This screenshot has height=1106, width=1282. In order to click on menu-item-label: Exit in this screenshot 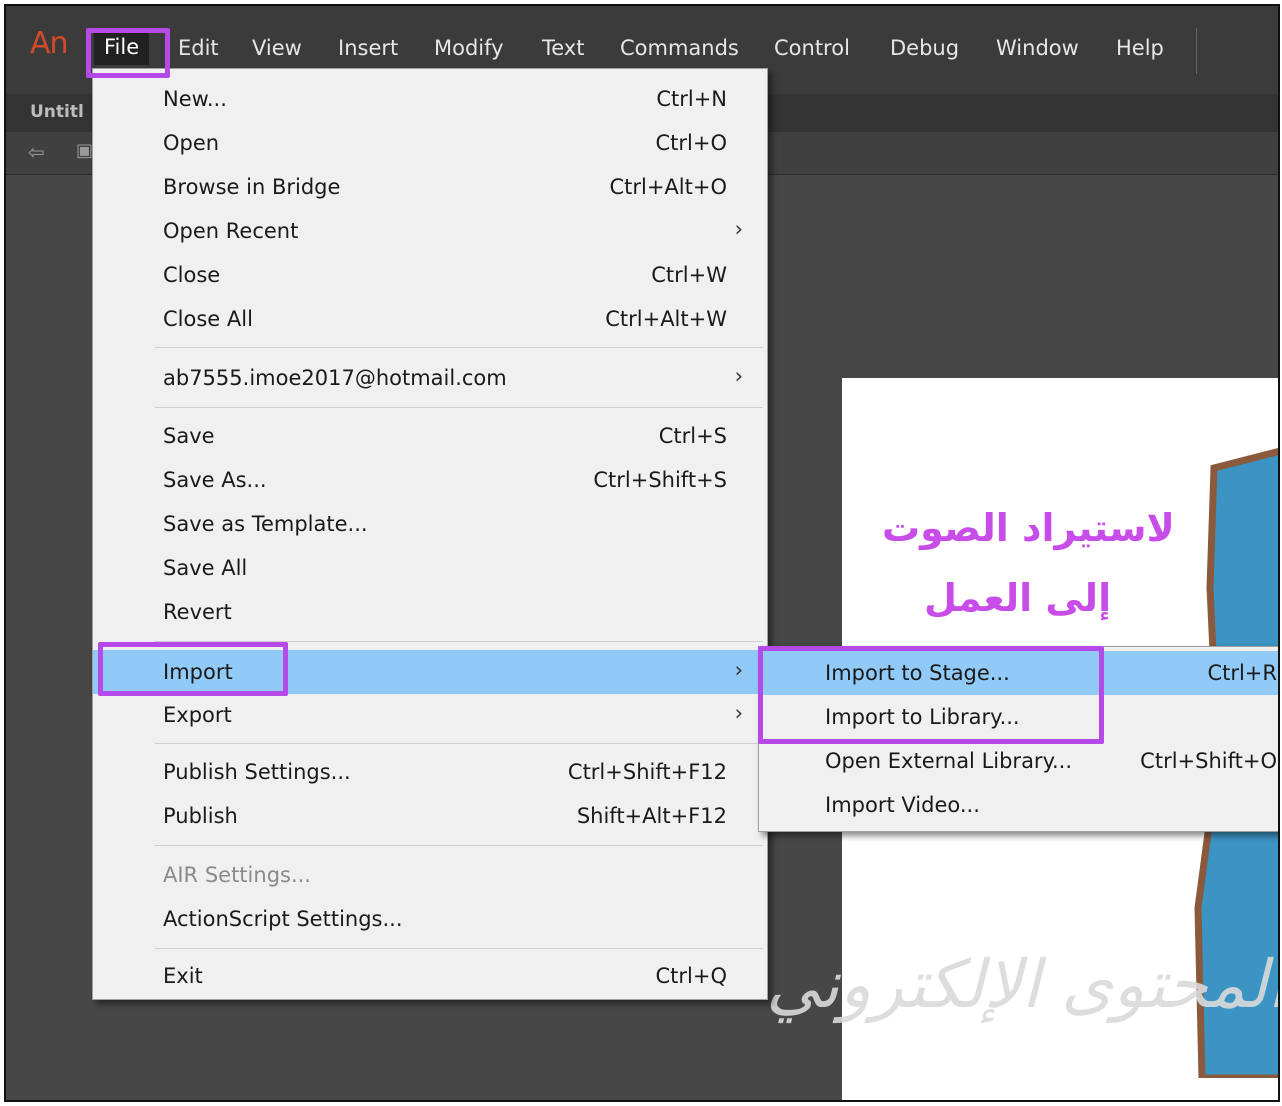, I will do `click(183, 976)`.